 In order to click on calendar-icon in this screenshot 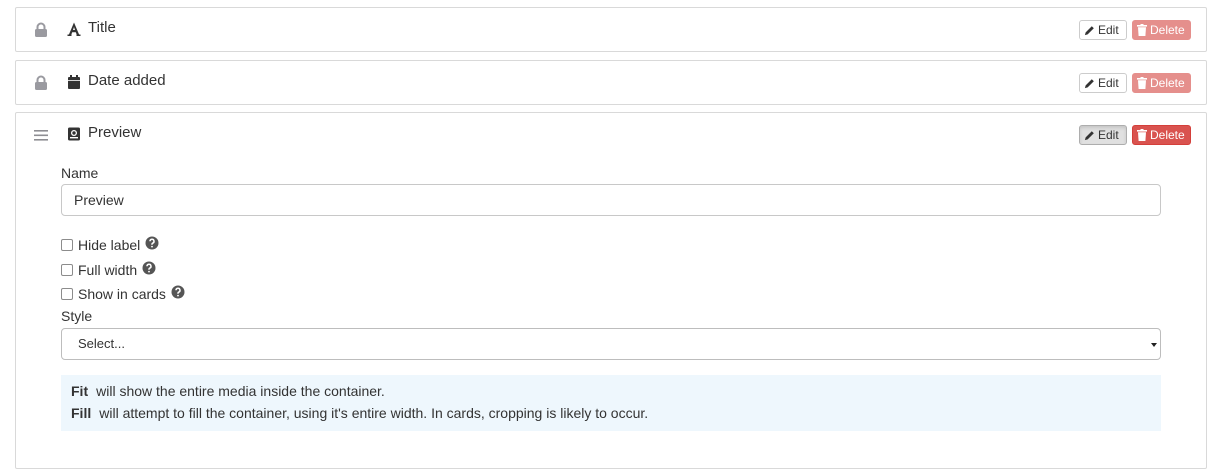, I will do `click(74, 82)`.